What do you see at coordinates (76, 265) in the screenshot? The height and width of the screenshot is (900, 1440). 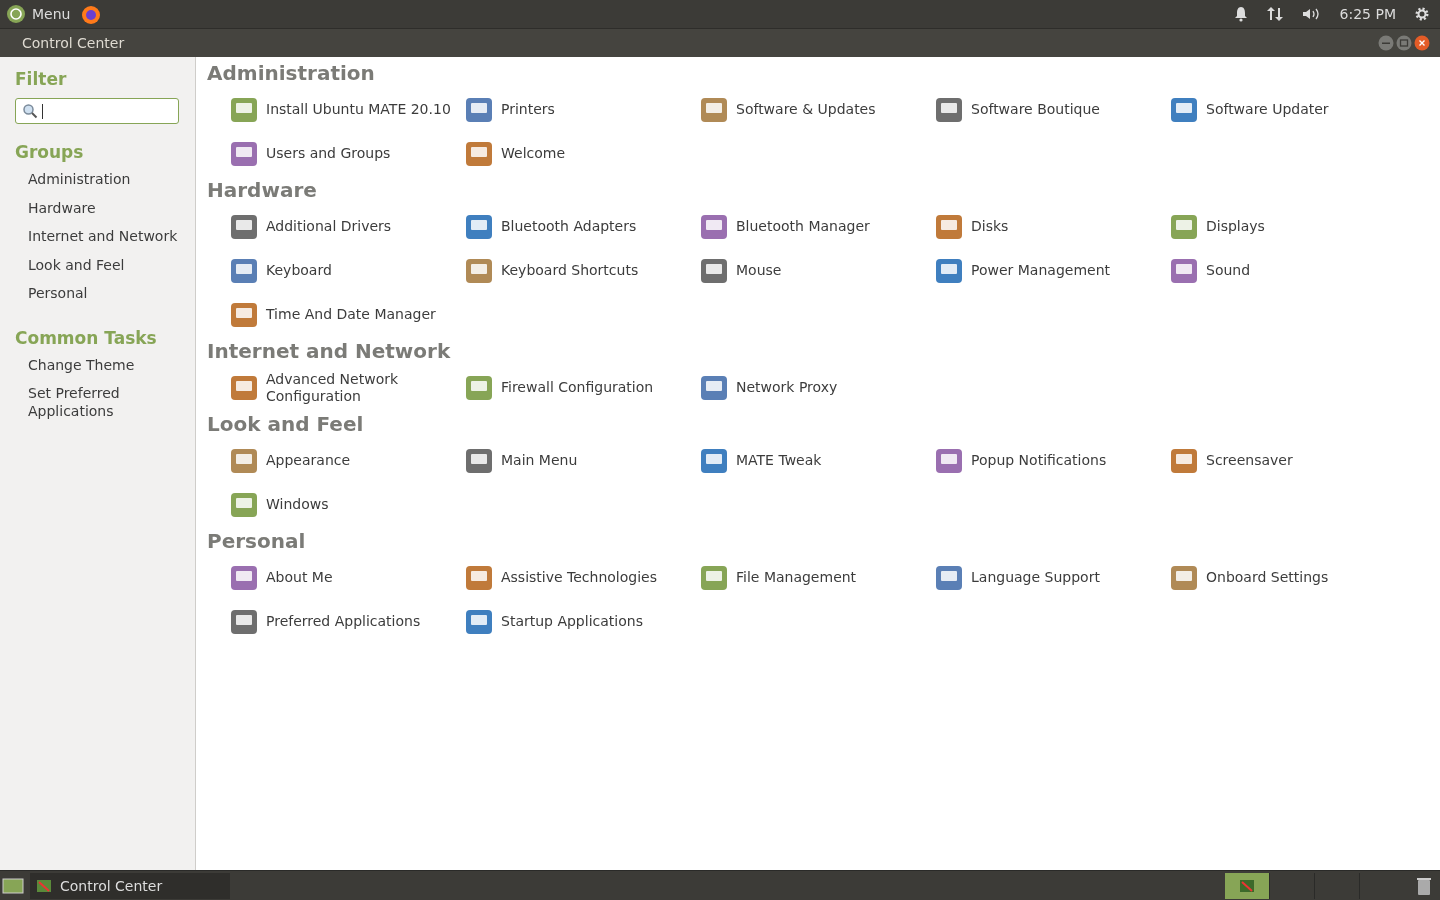 I see `group-link: Look and Feel` at bounding box center [76, 265].